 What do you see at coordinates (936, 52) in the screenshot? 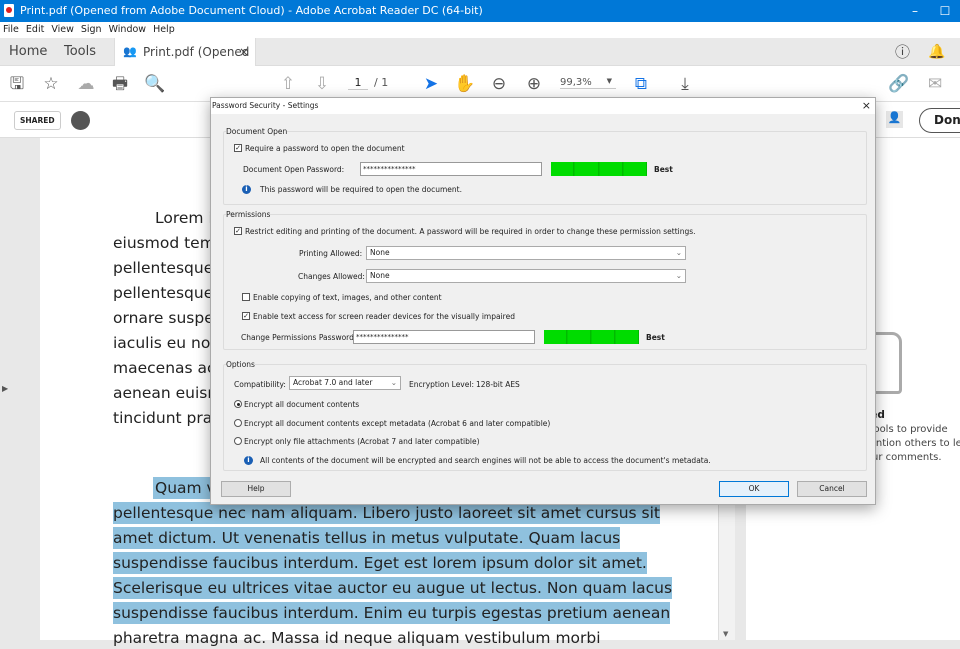
I see `bell-icon: 🔔` at bounding box center [936, 52].